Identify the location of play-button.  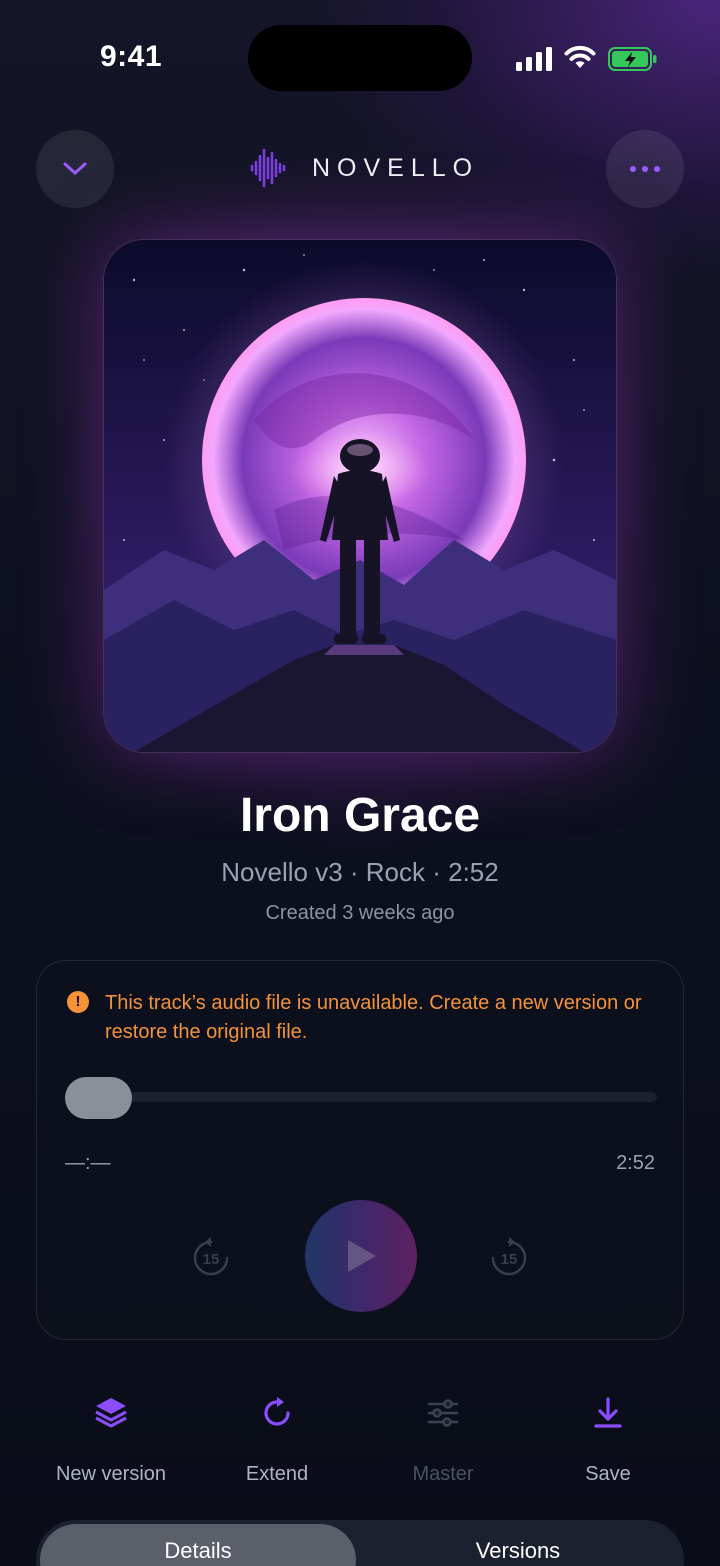
(361, 1256).